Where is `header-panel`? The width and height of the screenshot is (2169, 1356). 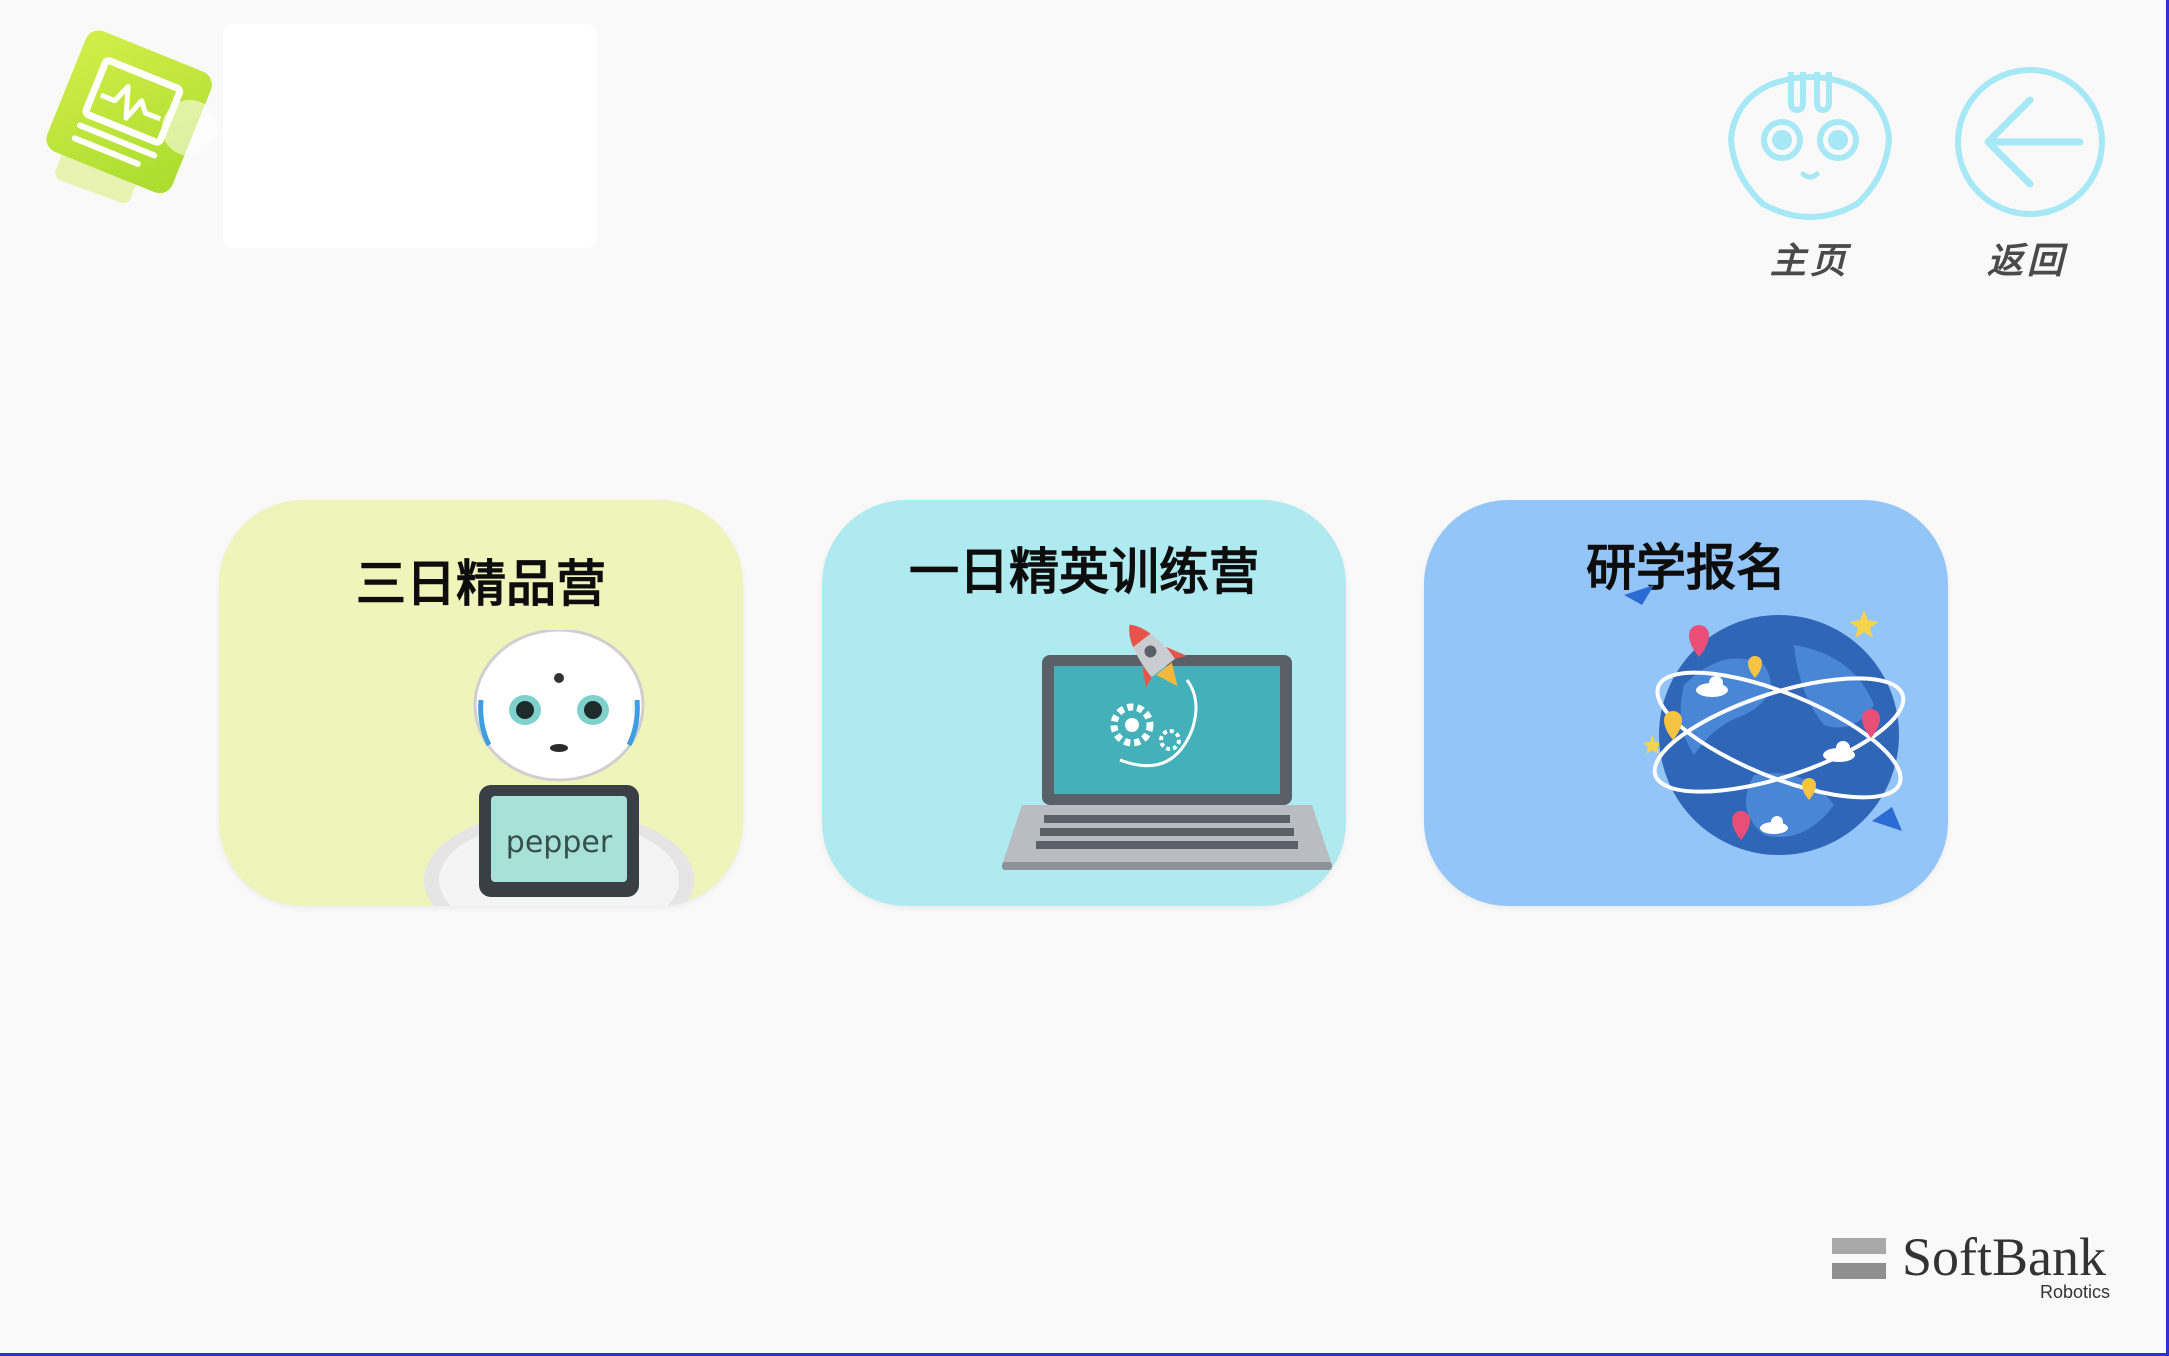
header-panel is located at coordinates (410, 136).